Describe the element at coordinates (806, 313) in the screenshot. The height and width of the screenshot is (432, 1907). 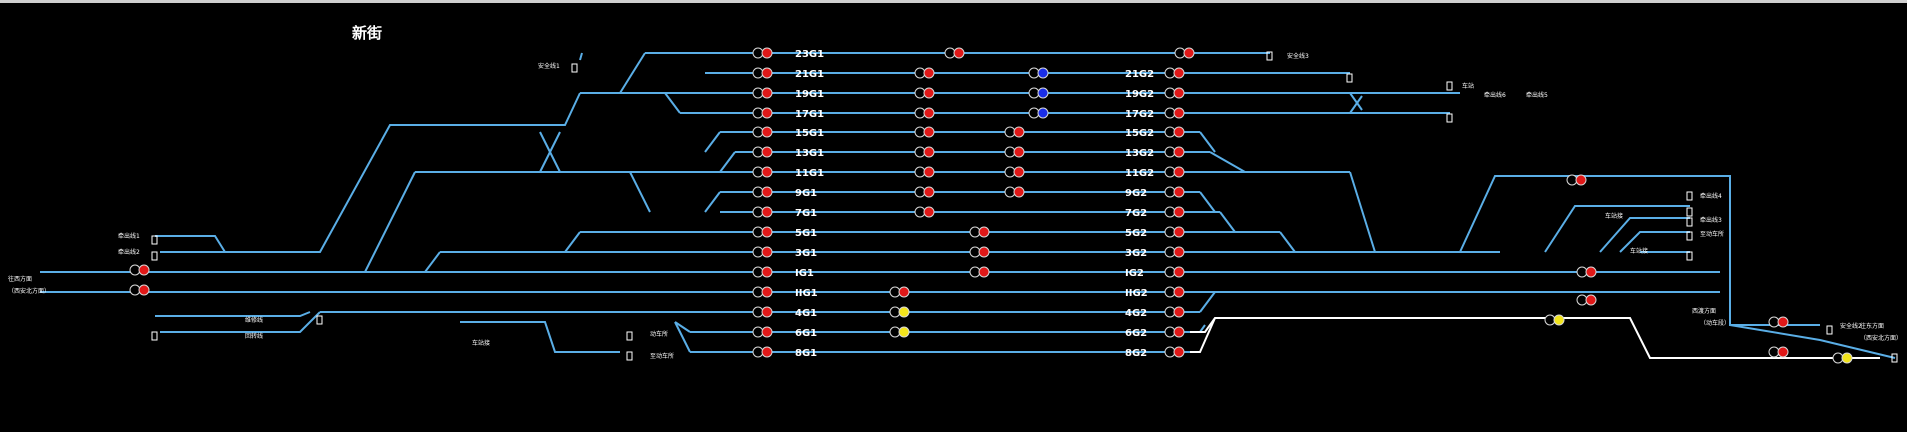
I see `track-label: 4G1` at that location.